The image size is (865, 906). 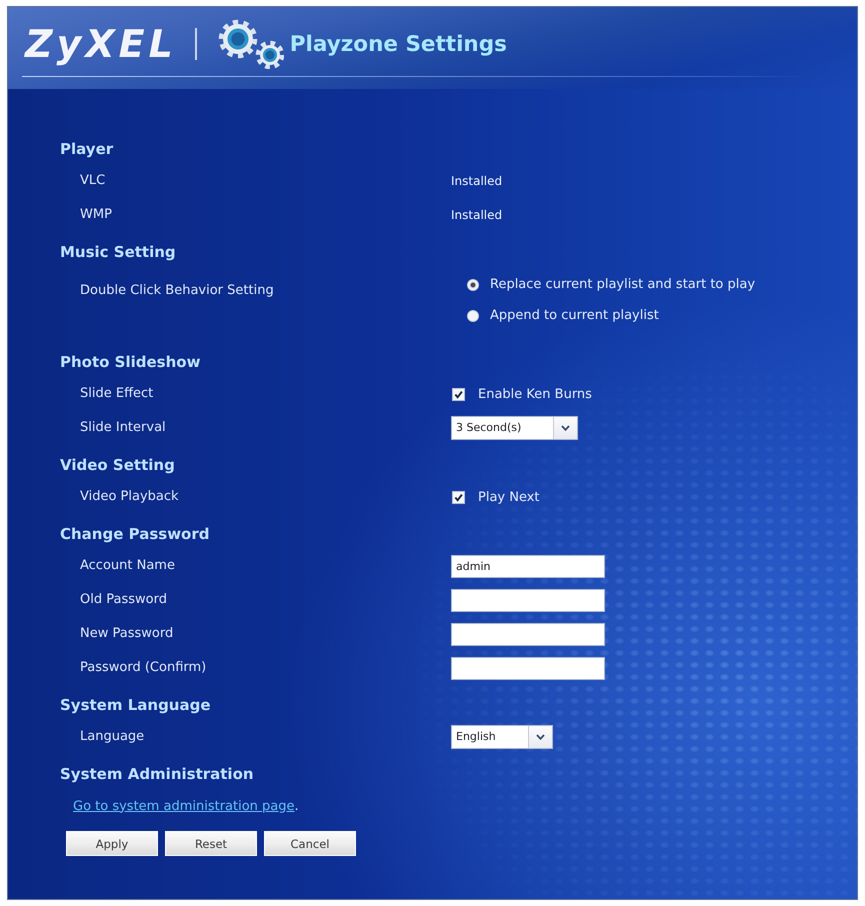 I want to click on brand-logo: ZyXEL, so click(x=101, y=44).